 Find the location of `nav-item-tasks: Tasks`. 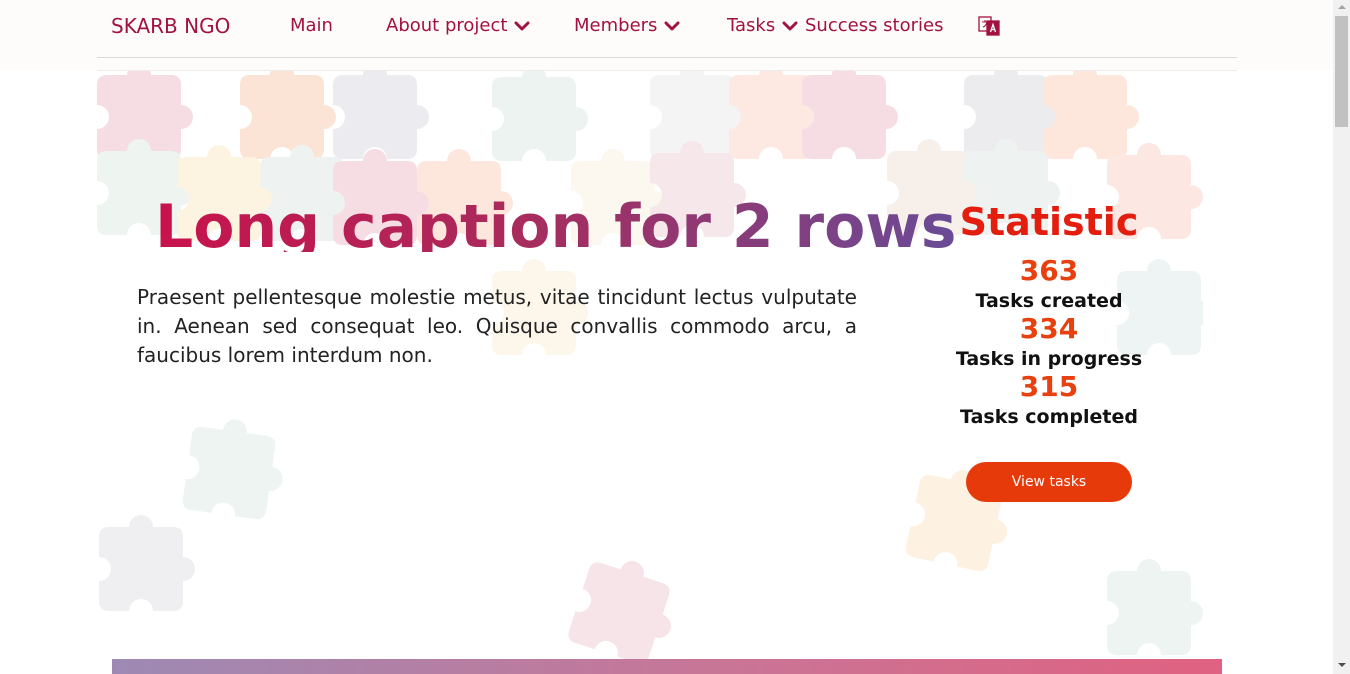

nav-item-tasks: Tasks is located at coordinates (762, 25).